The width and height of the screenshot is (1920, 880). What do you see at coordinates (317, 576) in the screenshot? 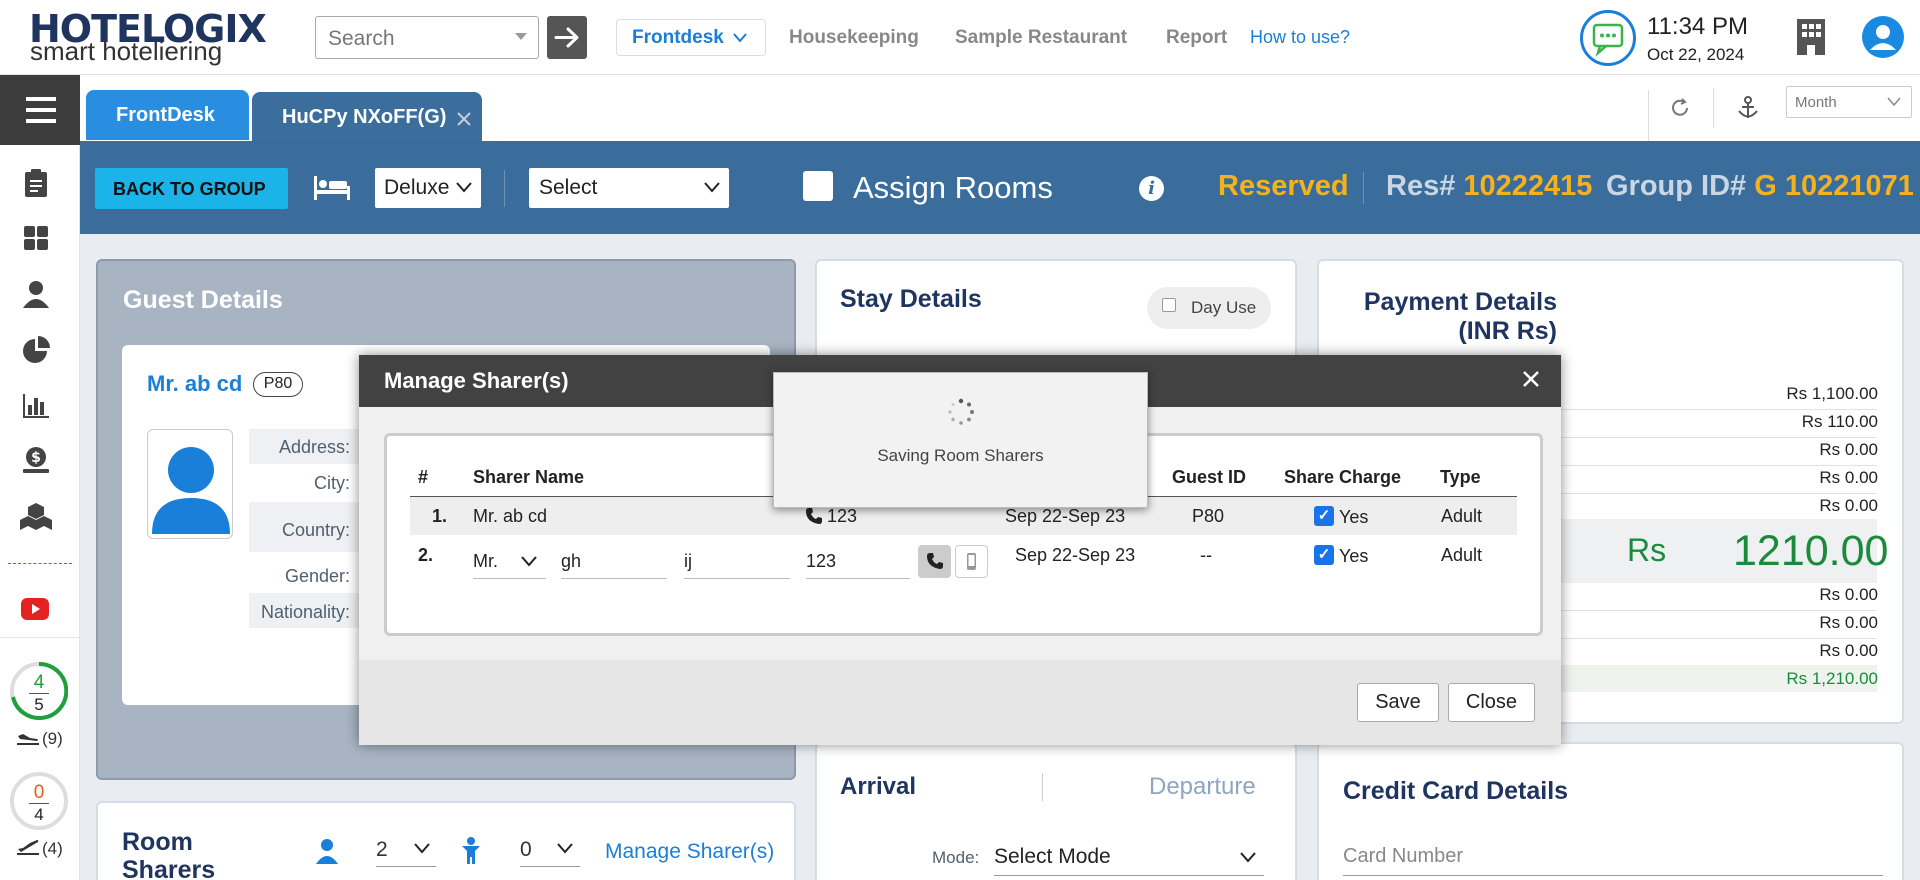
I see `gender-label: Gender:` at bounding box center [317, 576].